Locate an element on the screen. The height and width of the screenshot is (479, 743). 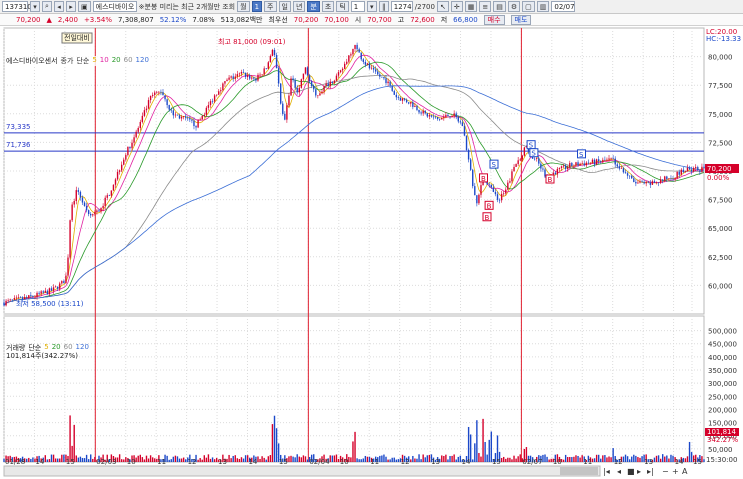
interval-input: 1 is located at coordinates (357, 6).